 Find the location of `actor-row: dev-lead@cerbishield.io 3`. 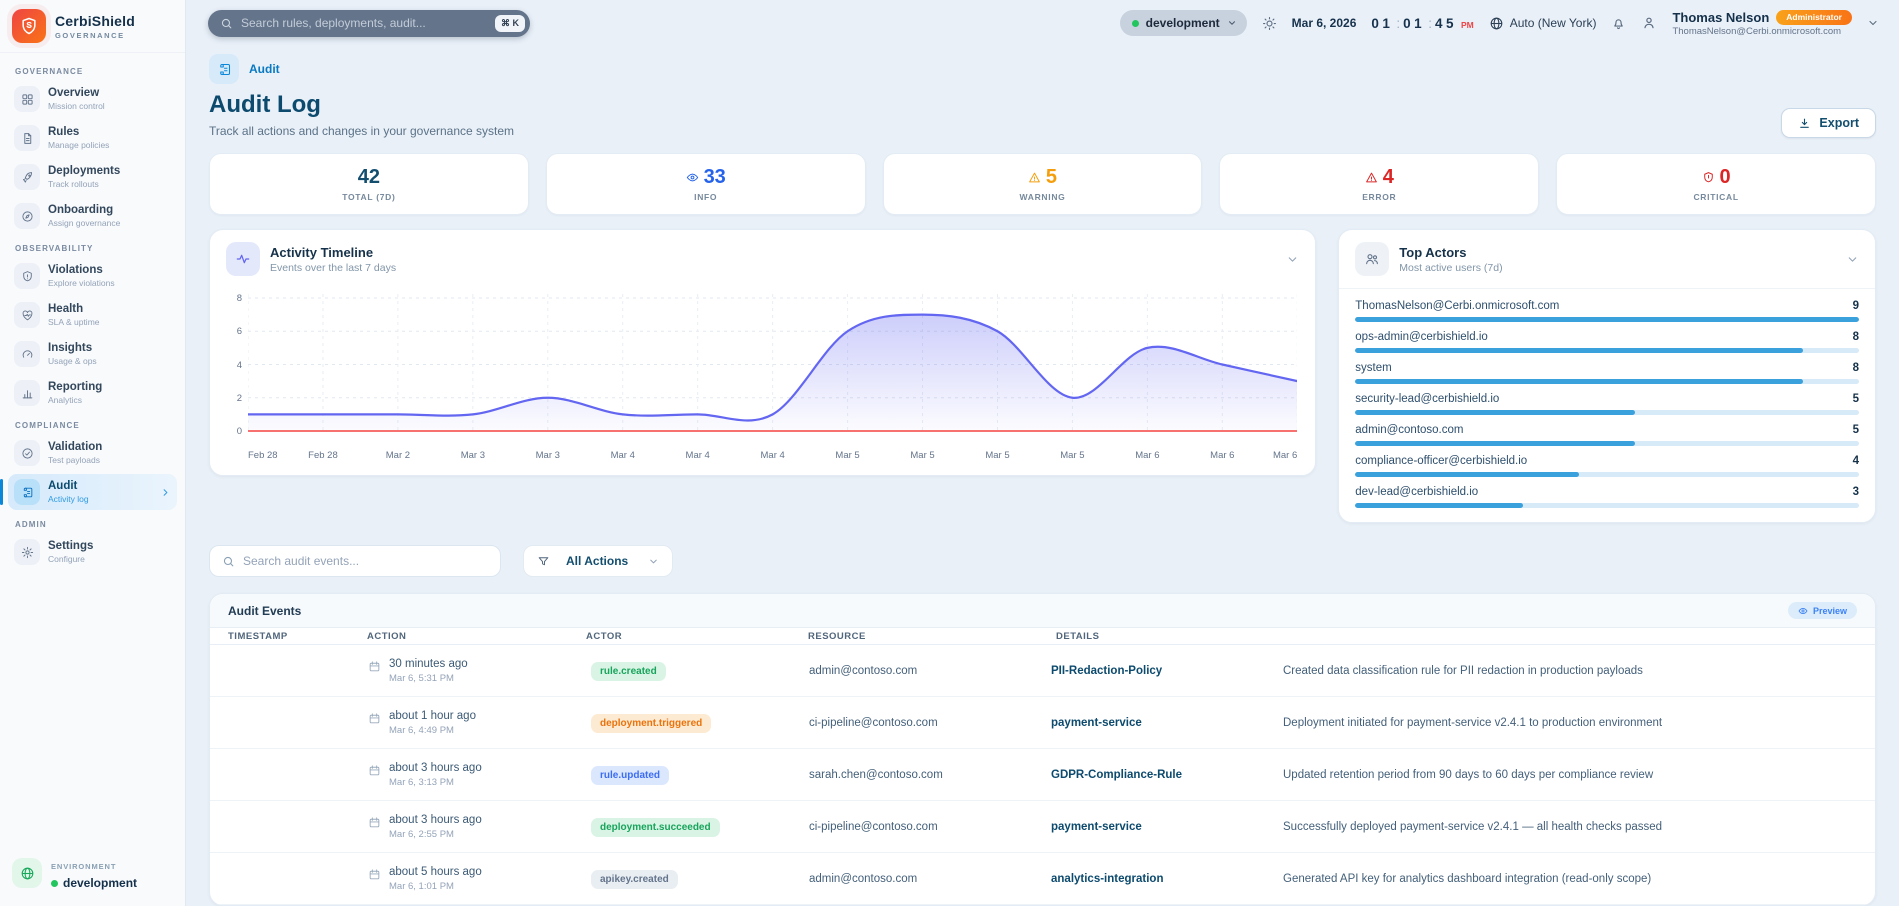

actor-row: dev-lead@cerbishield.io 3 is located at coordinates (1607, 497).